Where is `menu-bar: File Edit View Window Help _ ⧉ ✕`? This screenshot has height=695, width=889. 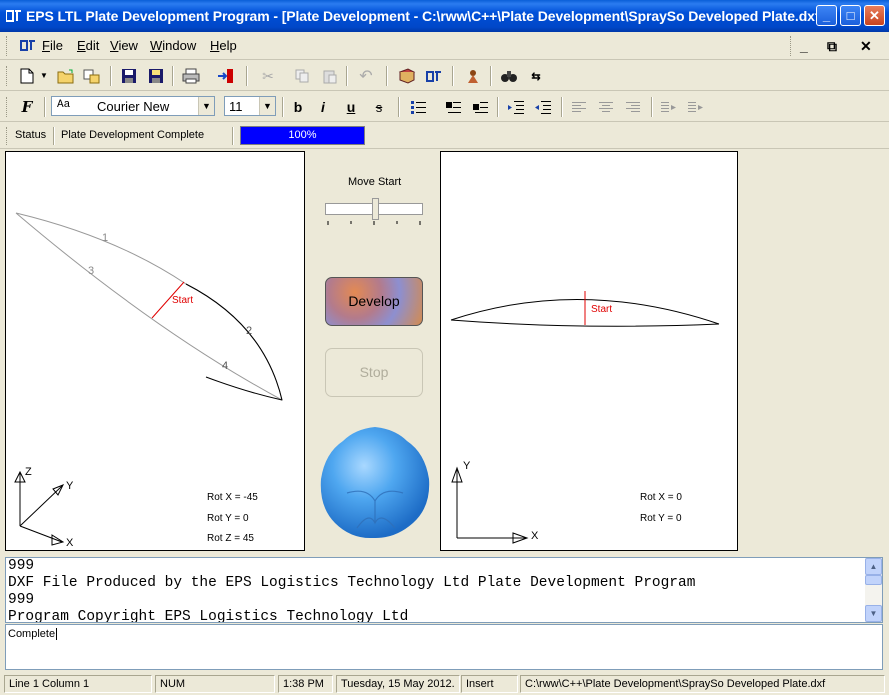
menu-bar: File Edit View Window Help _ ⧉ ✕ is located at coordinates (444, 46).